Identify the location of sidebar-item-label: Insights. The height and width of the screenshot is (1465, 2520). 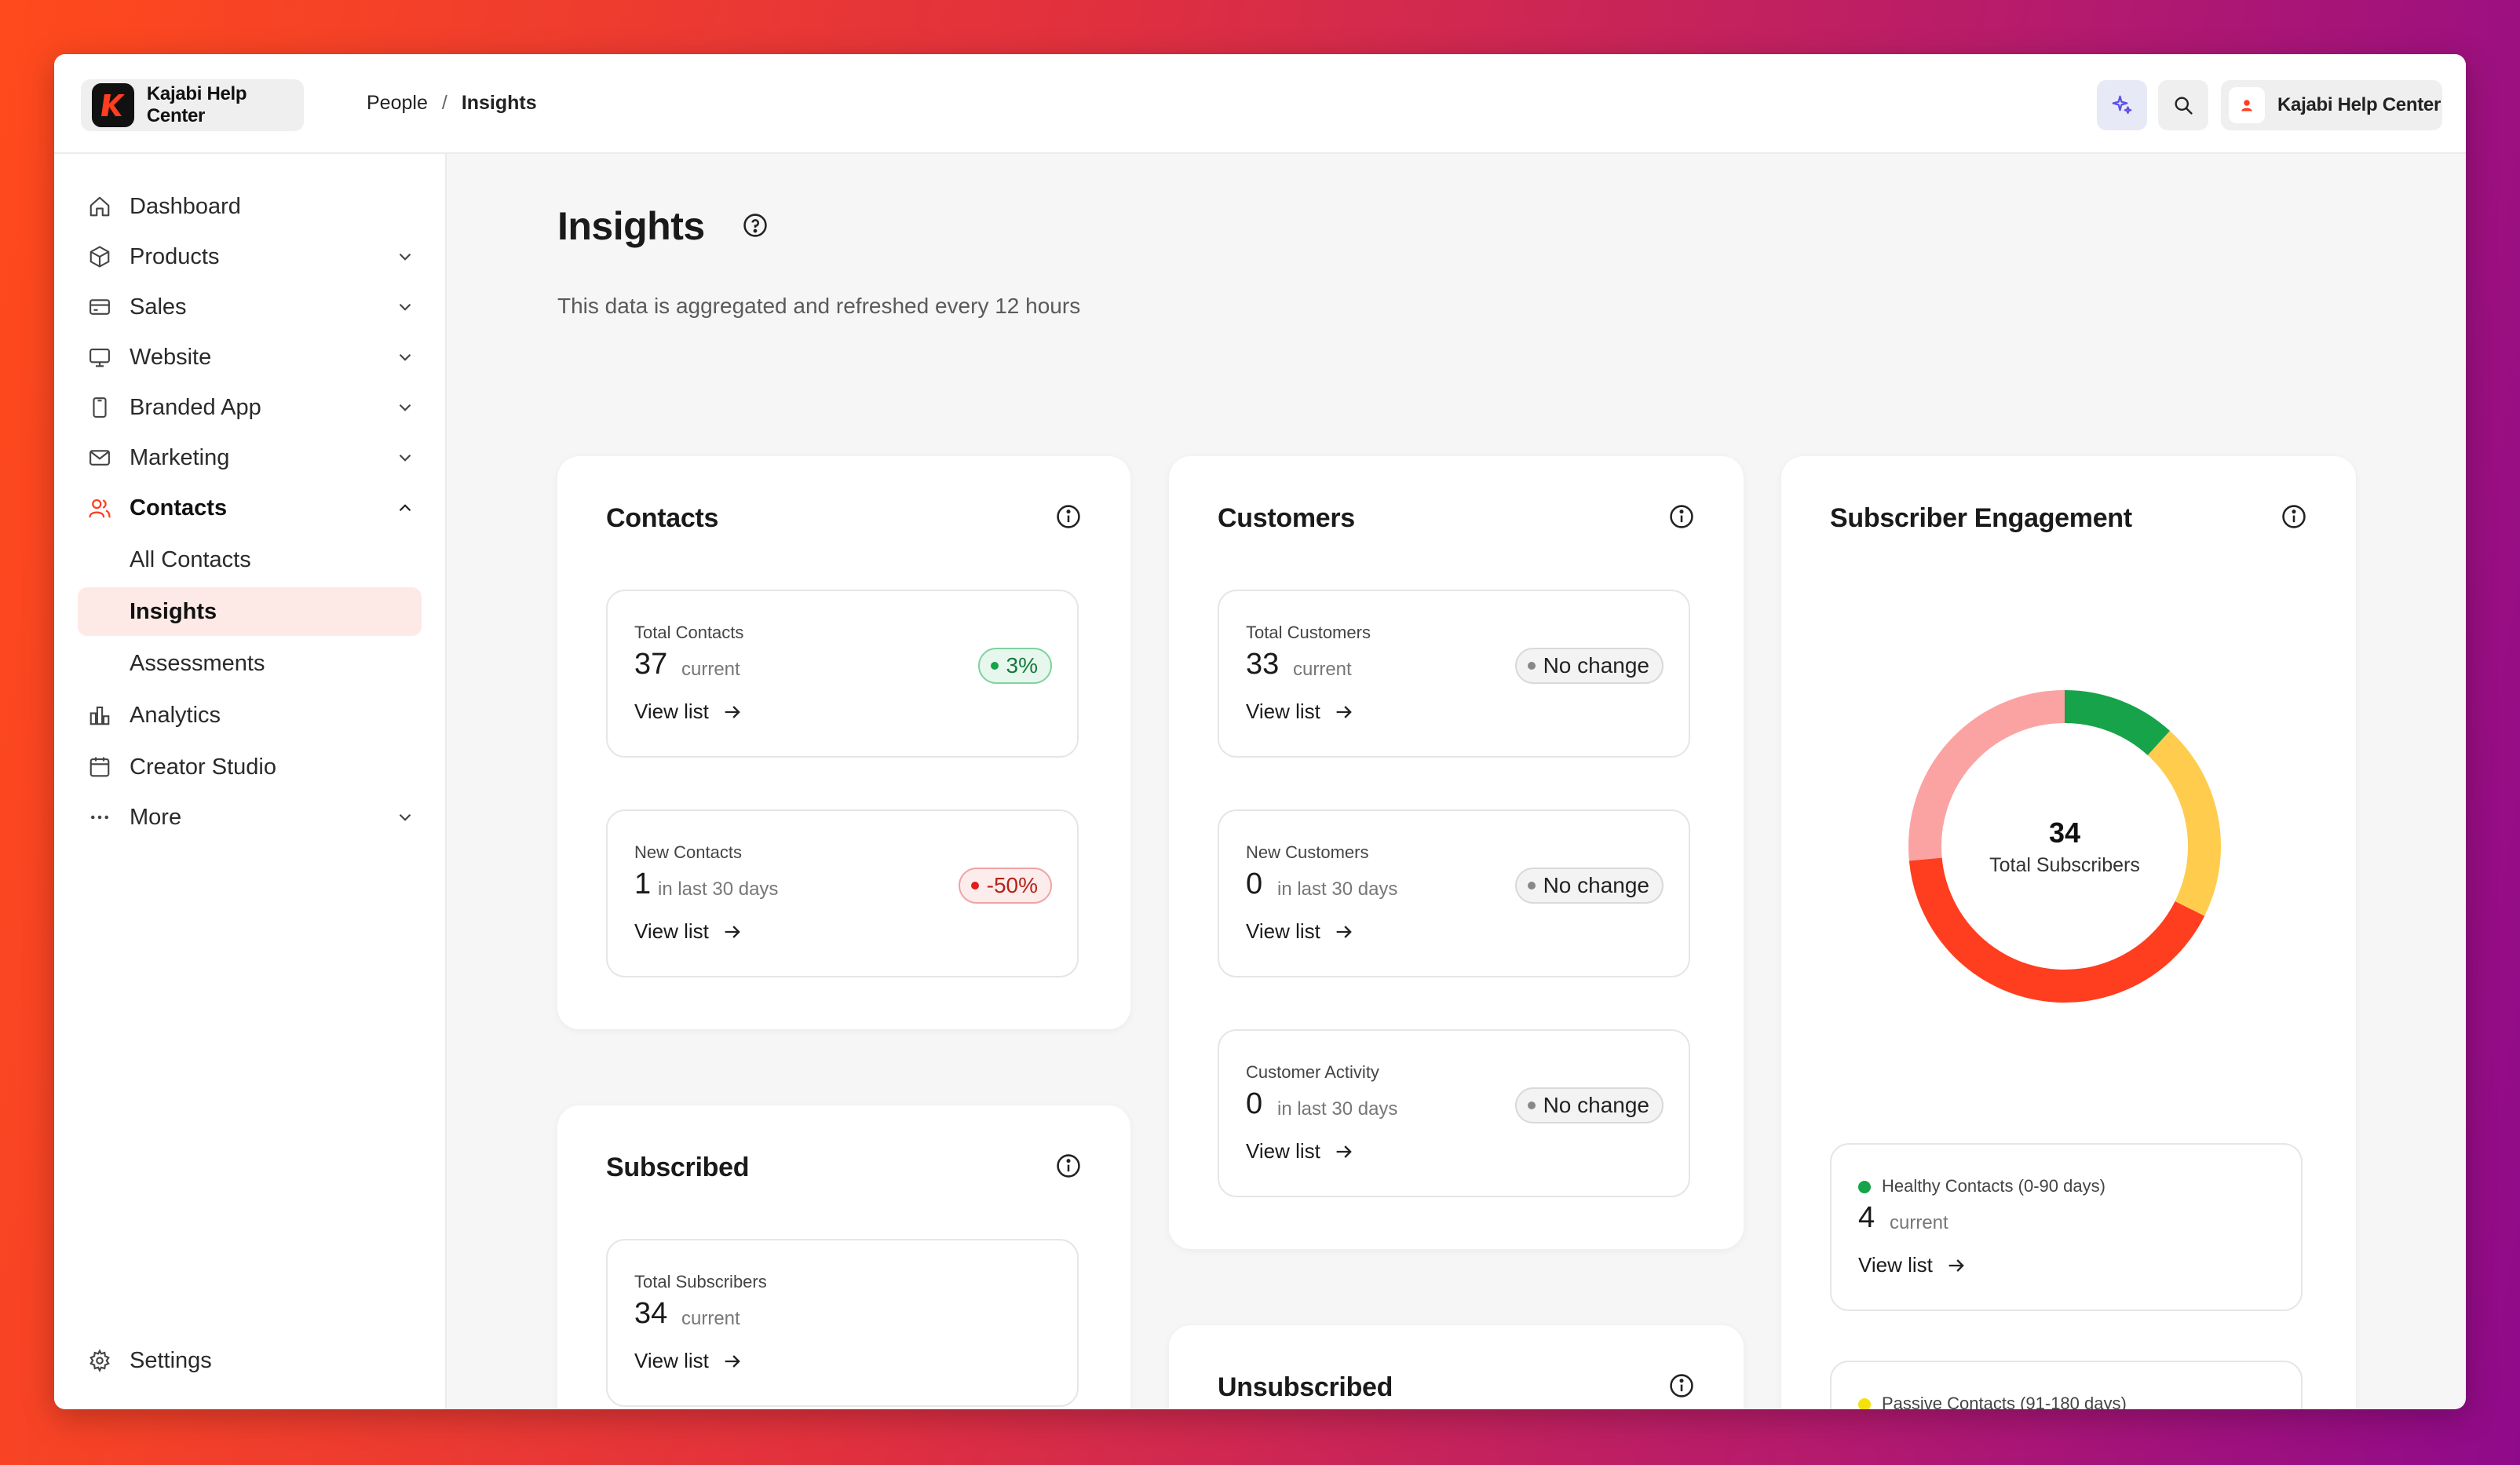
(173, 611).